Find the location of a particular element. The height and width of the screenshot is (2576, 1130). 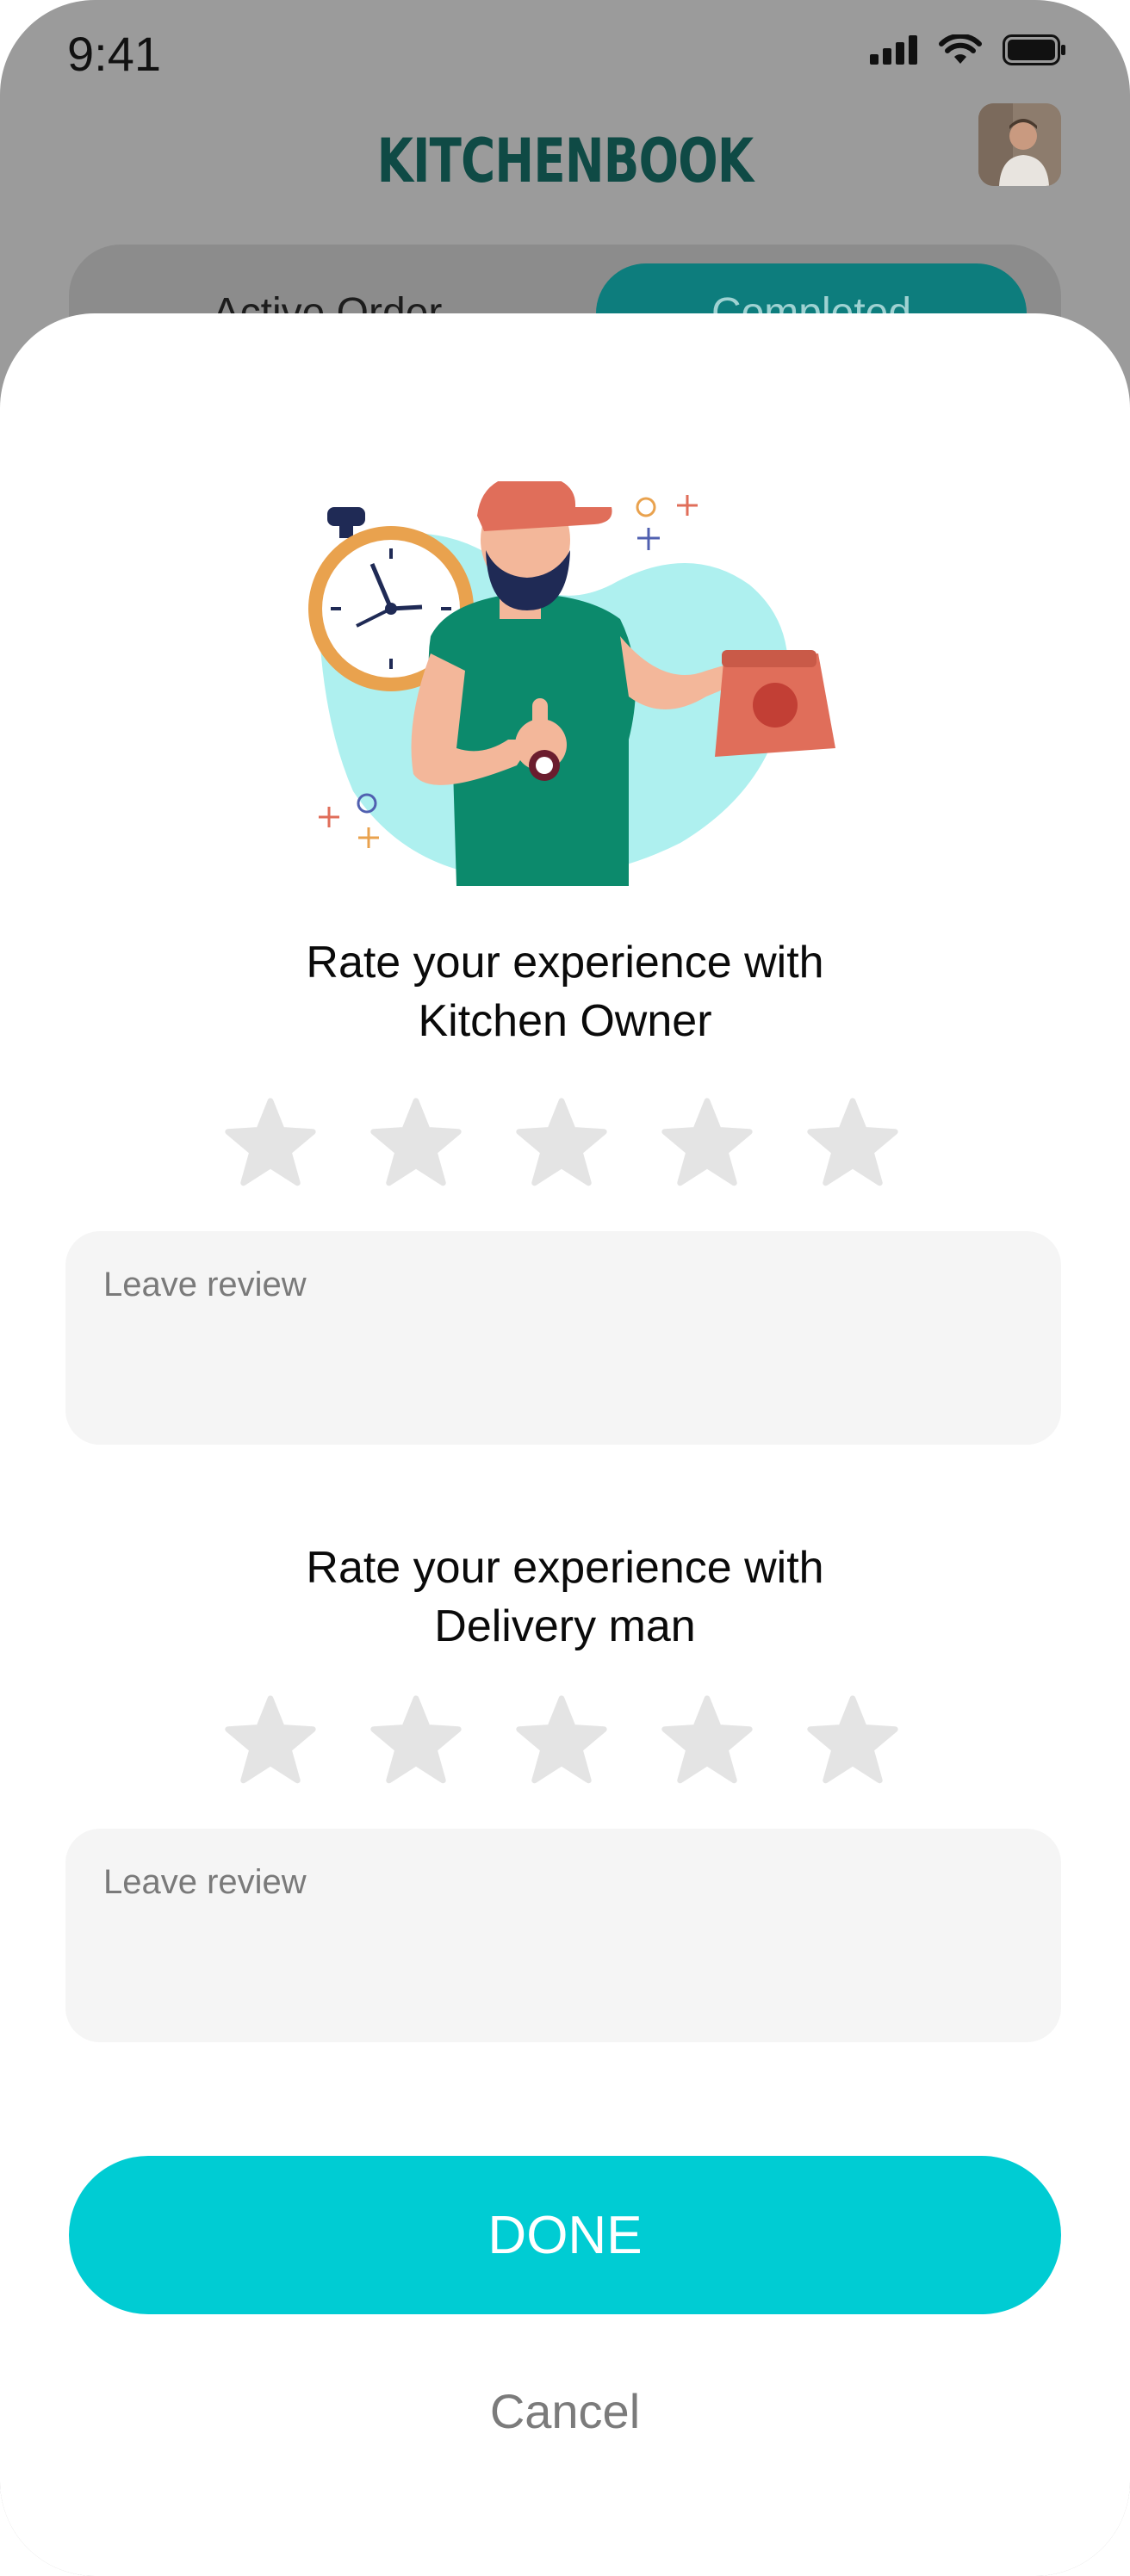

wifi-icon is located at coordinates (961, 49).